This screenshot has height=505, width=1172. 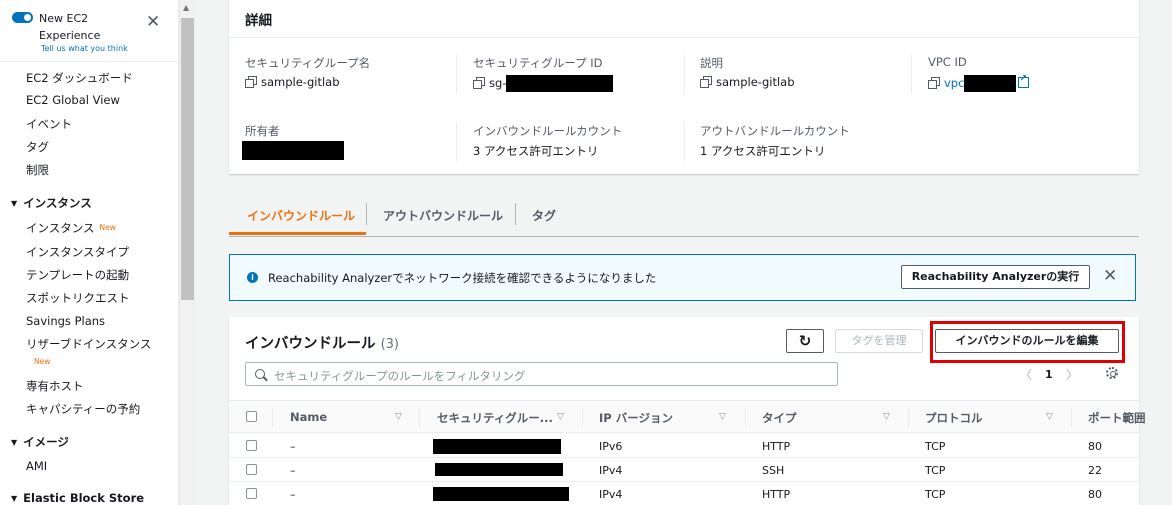 I want to click on sidebar-item-instances: インスタンス New, so click(x=71, y=228).